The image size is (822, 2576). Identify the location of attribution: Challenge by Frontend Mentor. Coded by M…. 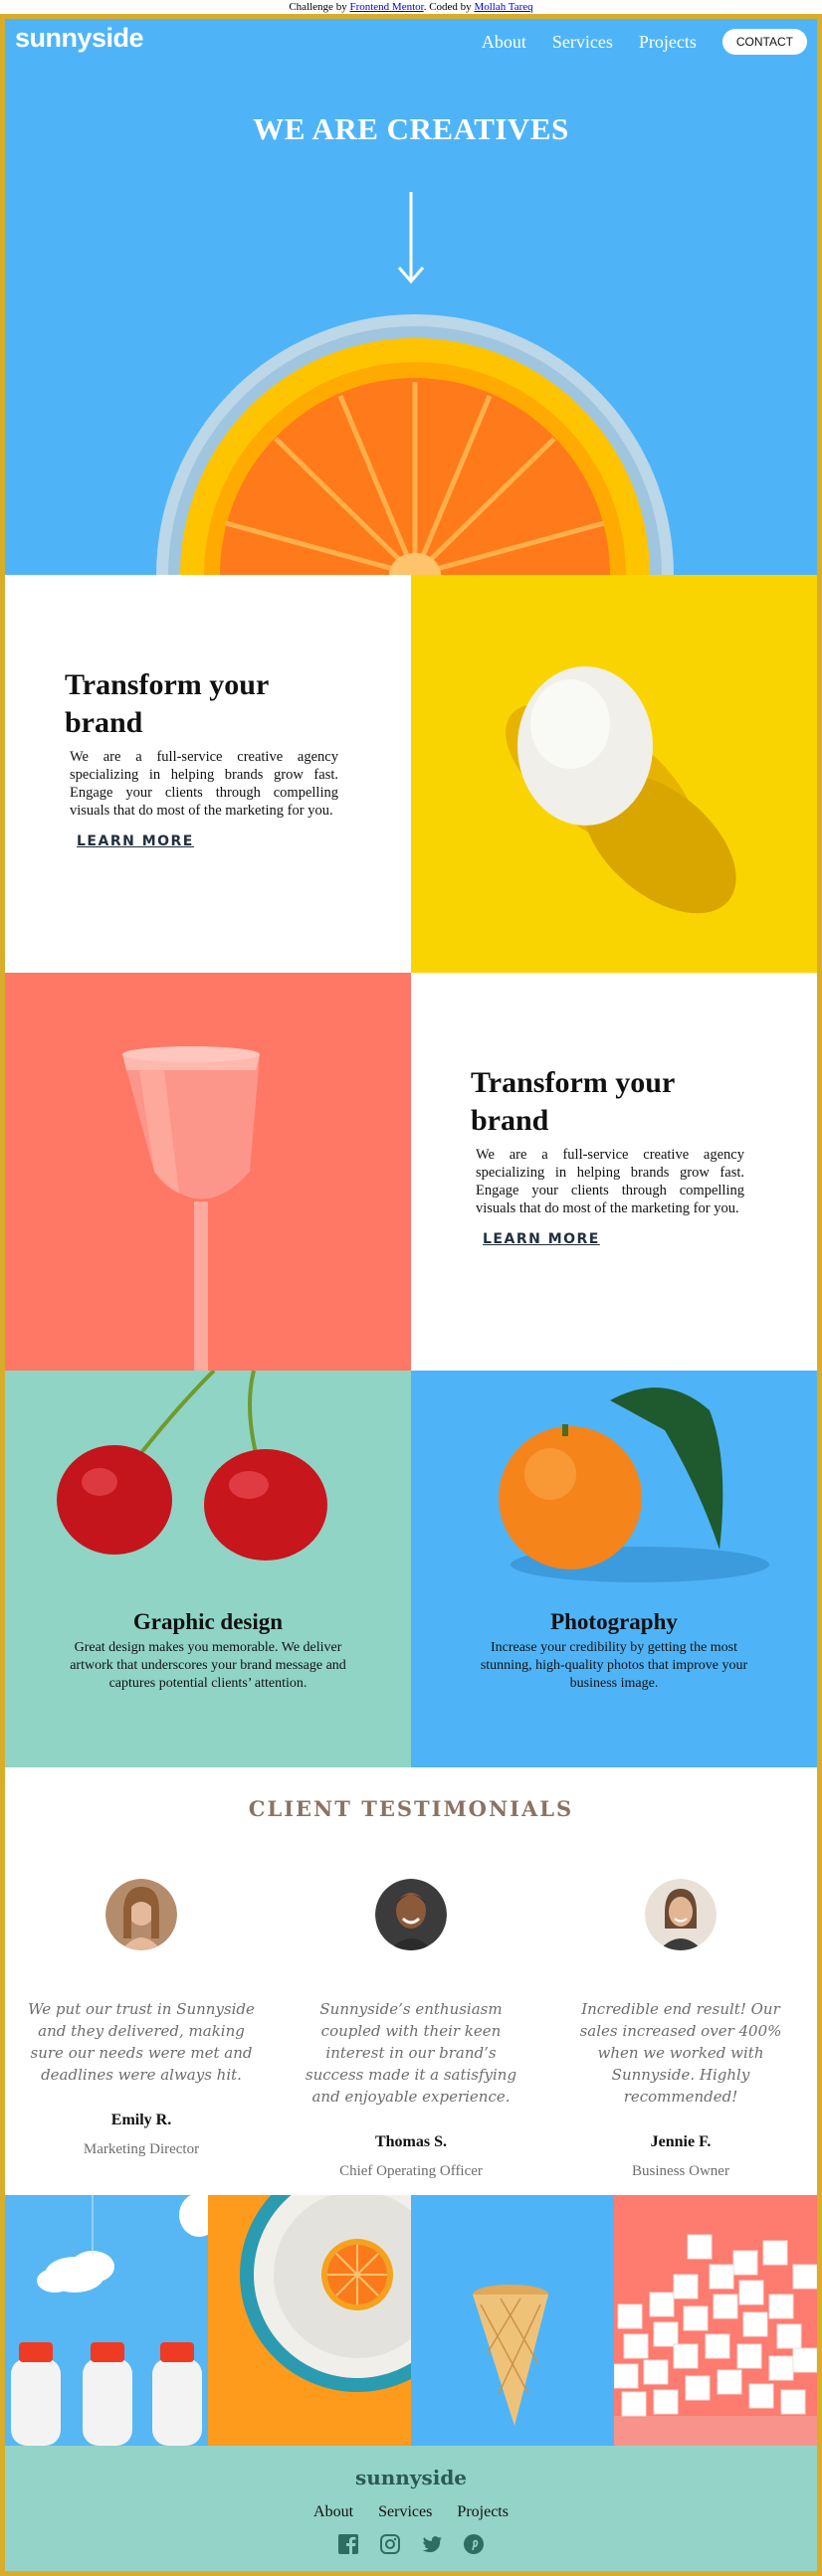
(411, 7).